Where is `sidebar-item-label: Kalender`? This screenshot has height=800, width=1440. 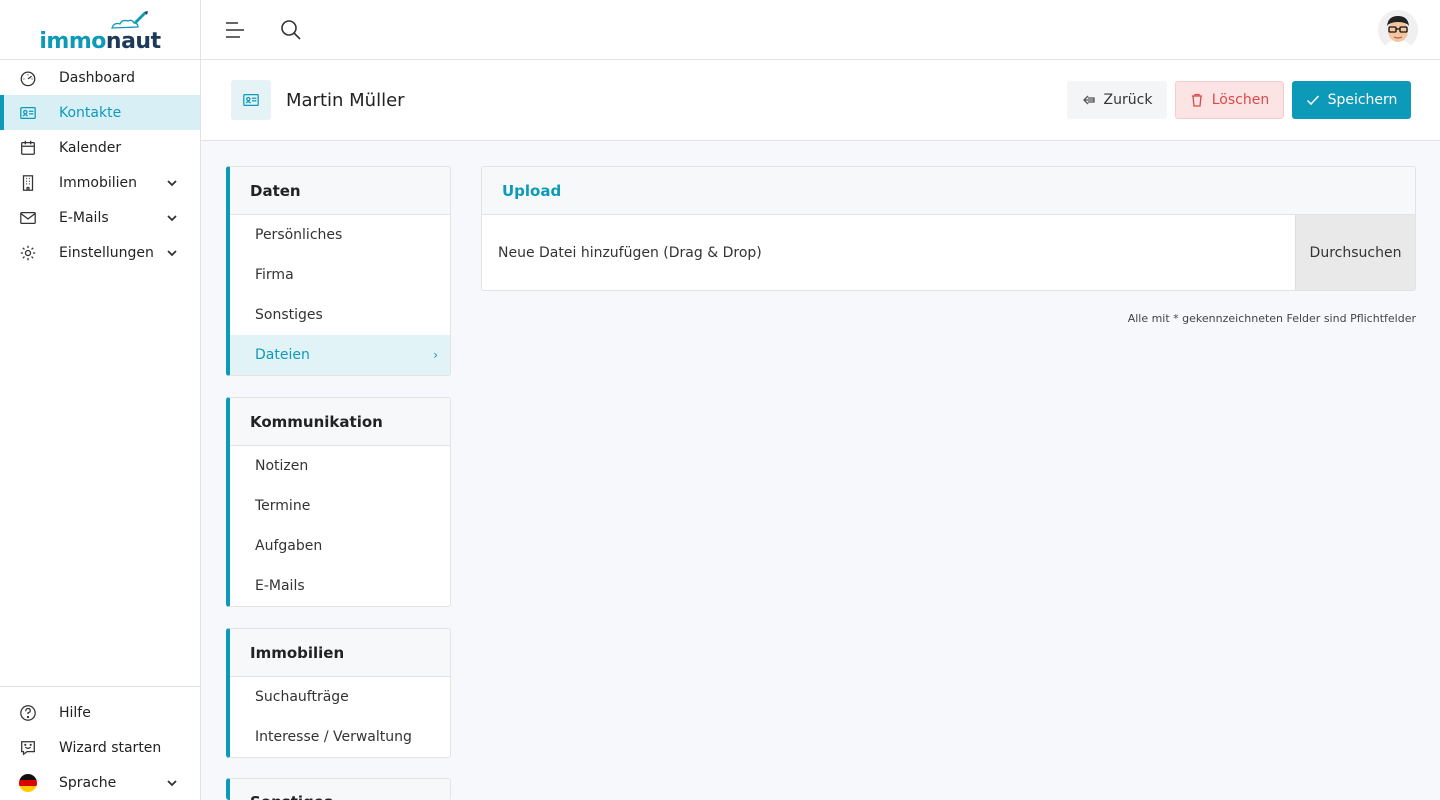 sidebar-item-label: Kalender is located at coordinates (90, 147).